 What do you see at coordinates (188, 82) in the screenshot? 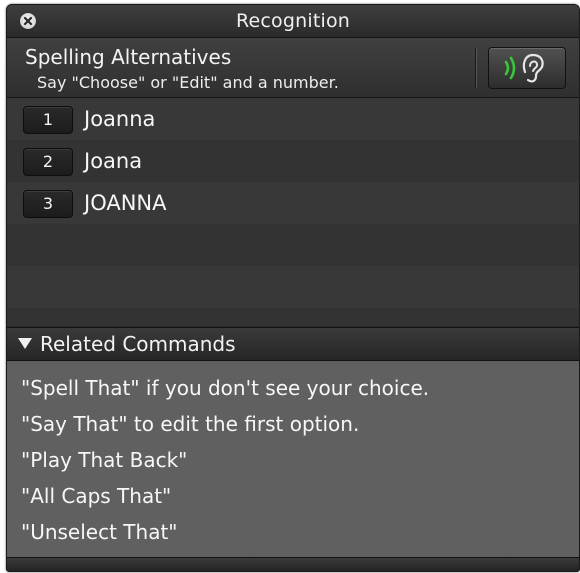
I see `header-subtitle: Say "Choose" or "Edit" and a number.` at bounding box center [188, 82].